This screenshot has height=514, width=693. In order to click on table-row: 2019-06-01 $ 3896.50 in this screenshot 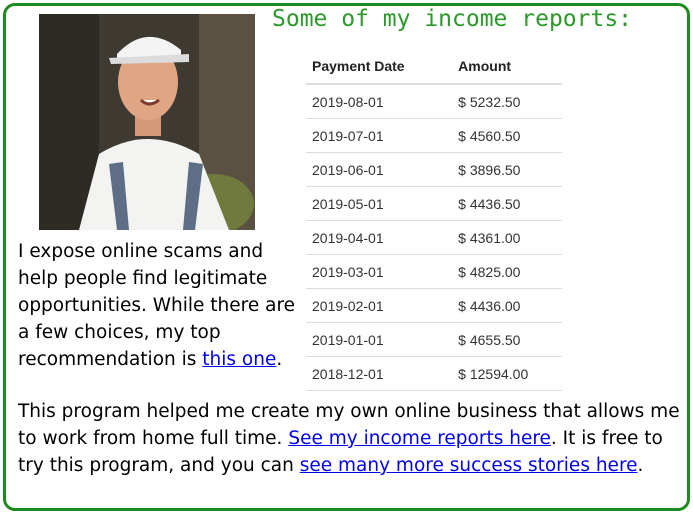, I will do `click(434, 169)`.